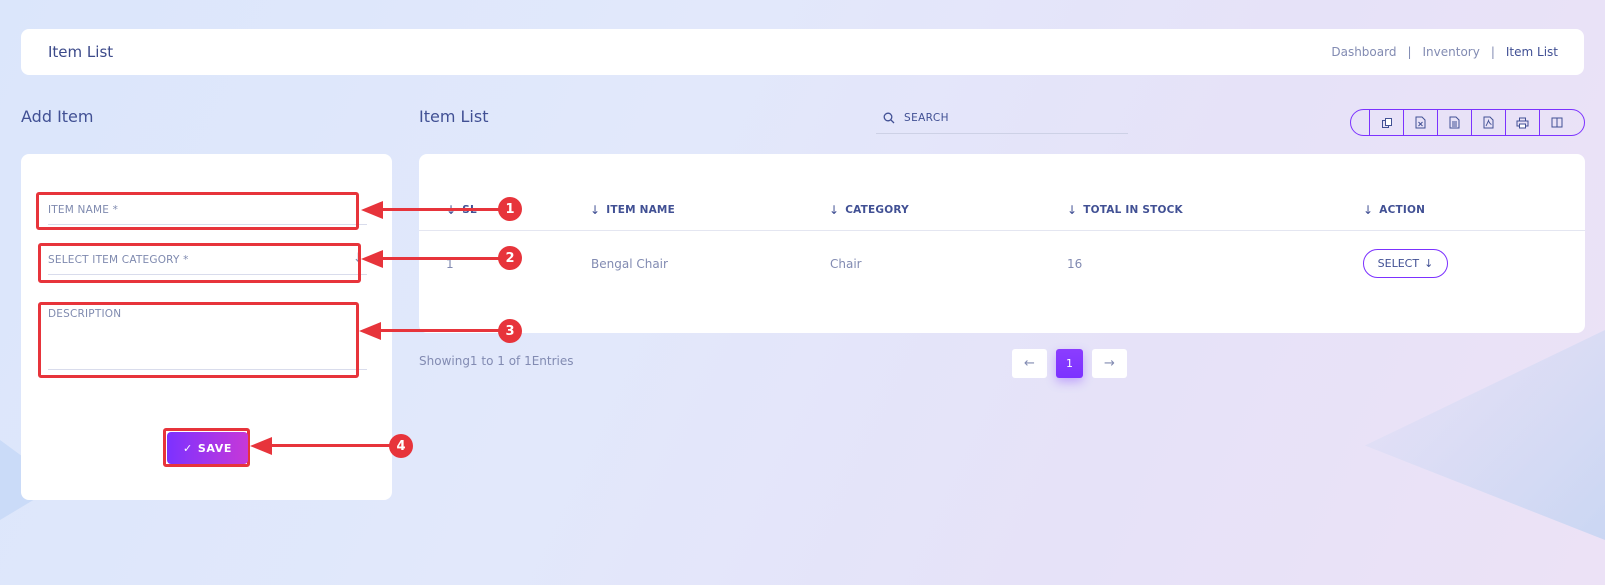 This screenshot has width=1605, height=585. Describe the element at coordinates (877, 210) in the screenshot. I see `column-header-label: CATEGORY` at that location.